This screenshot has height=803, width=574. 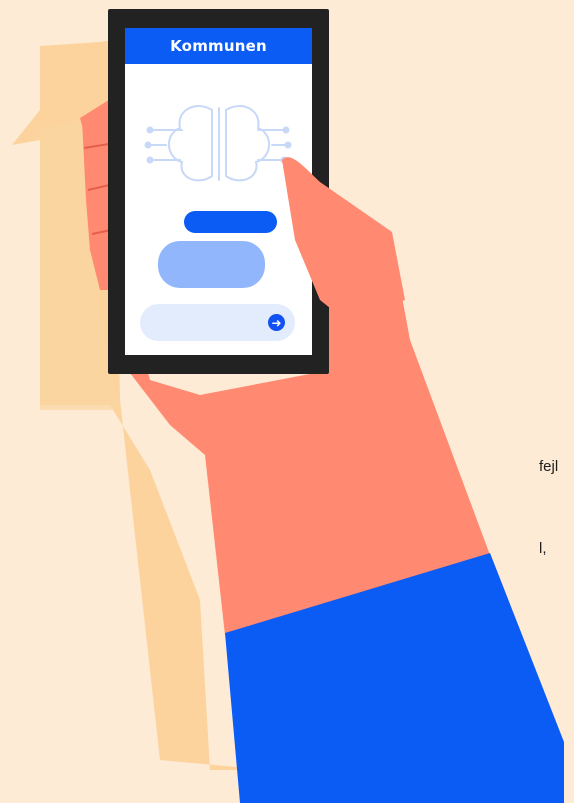 What do you see at coordinates (230, 222) in the screenshot?
I see `chat-bubble-outgoing` at bounding box center [230, 222].